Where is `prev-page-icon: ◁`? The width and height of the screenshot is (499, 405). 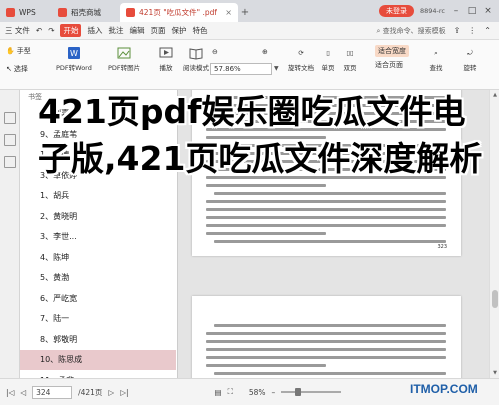
prev-page-icon: ◁ is located at coordinates (23, 392).